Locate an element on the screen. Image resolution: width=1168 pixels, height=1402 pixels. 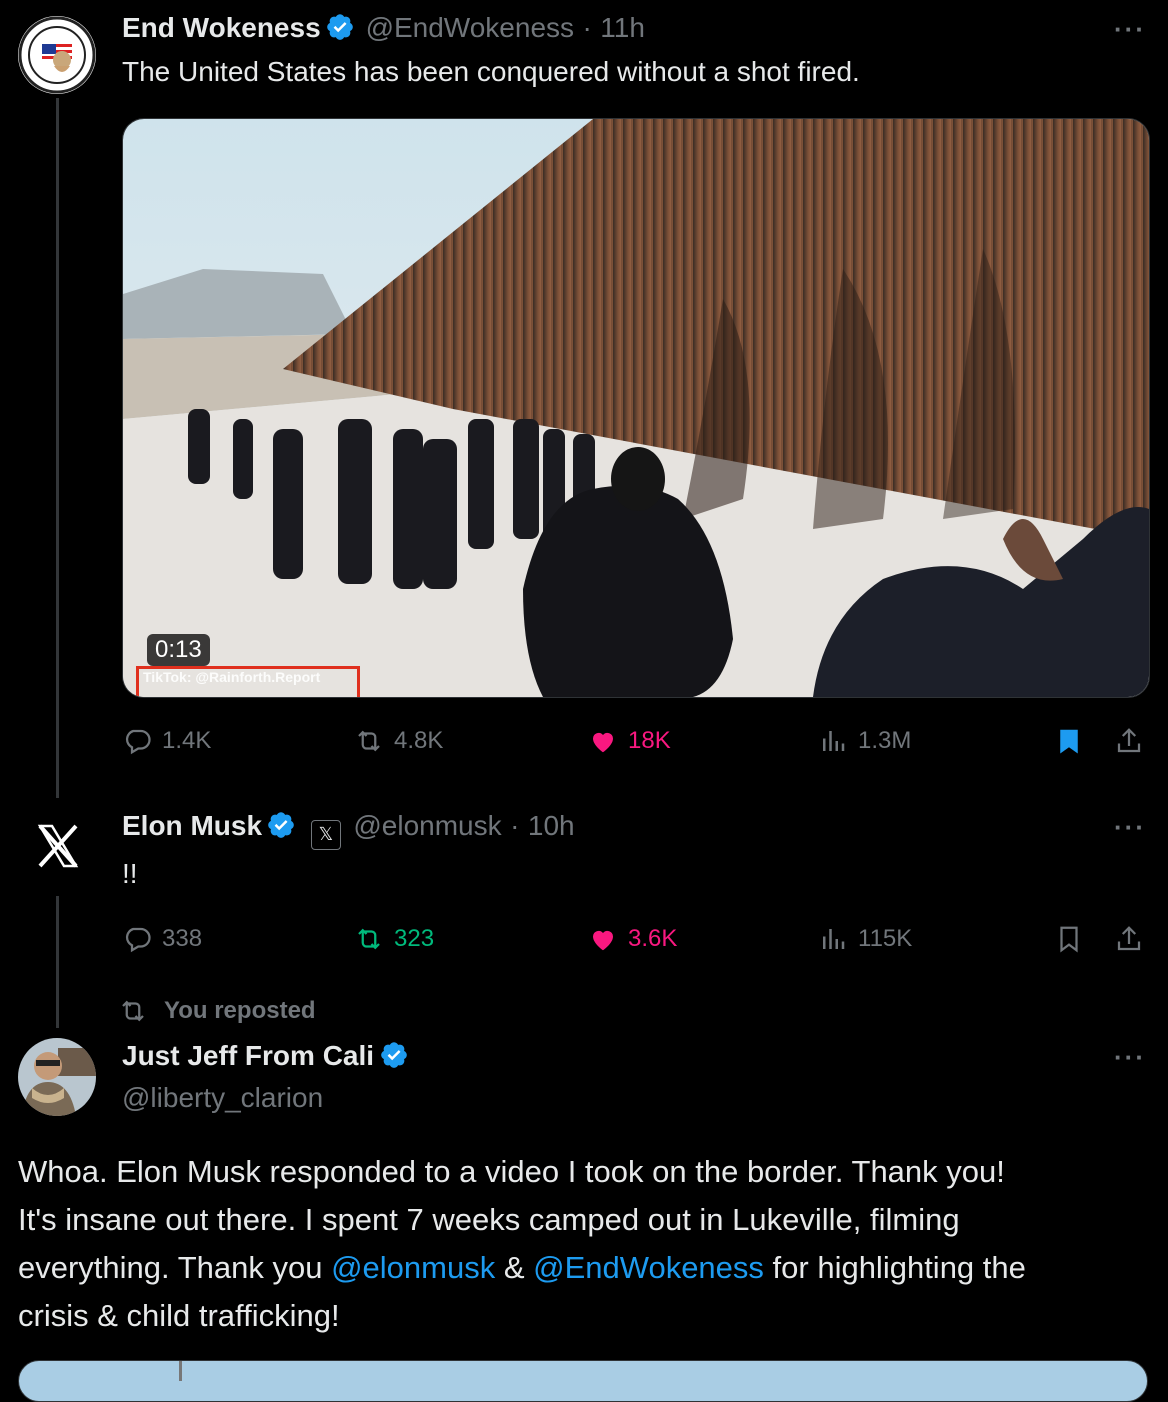
views-button: 115K is located at coordinates (865, 939).